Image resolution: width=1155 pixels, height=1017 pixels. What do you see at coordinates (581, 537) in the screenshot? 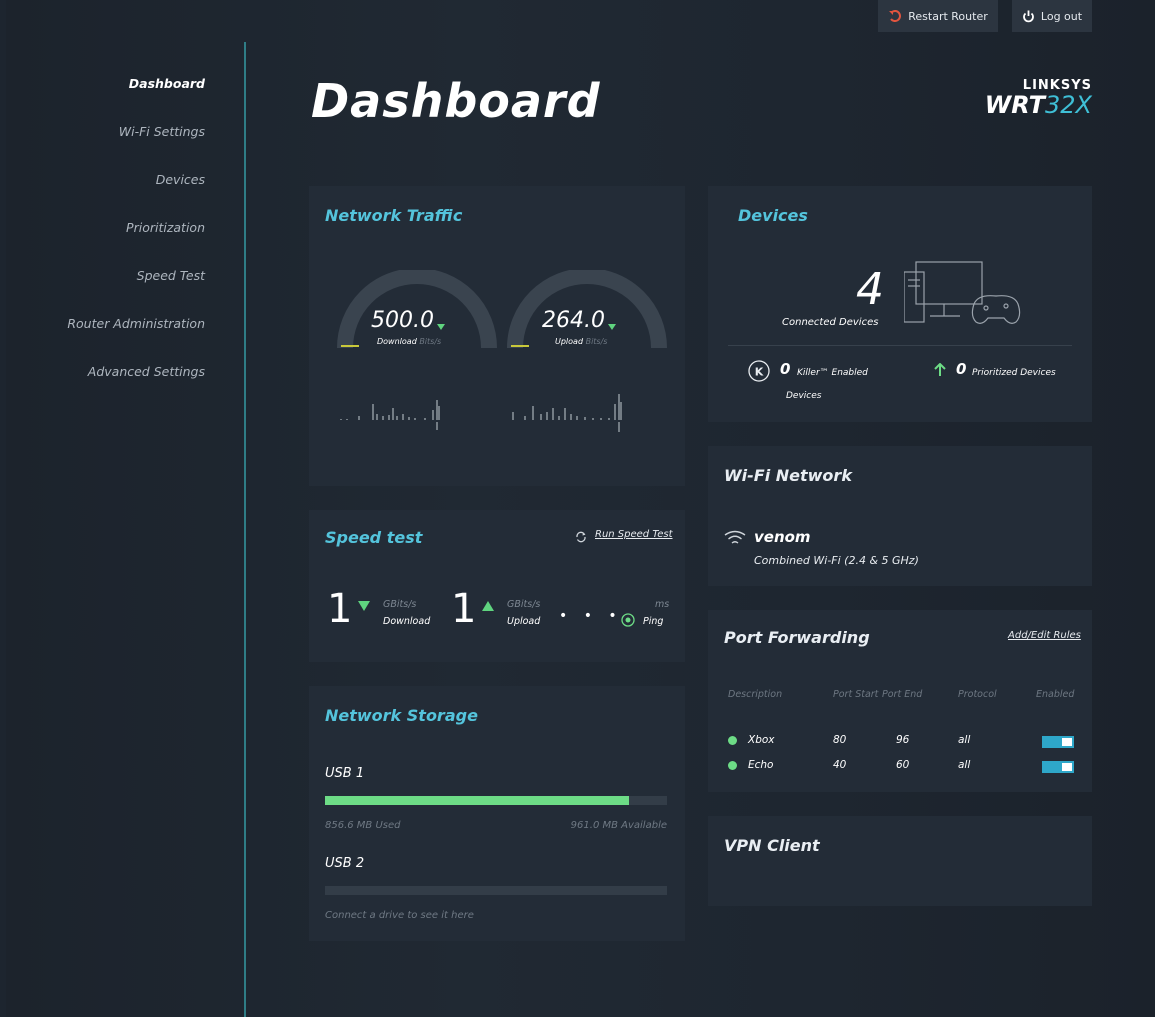
I see `refresh-icon` at bounding box center [581, 537].